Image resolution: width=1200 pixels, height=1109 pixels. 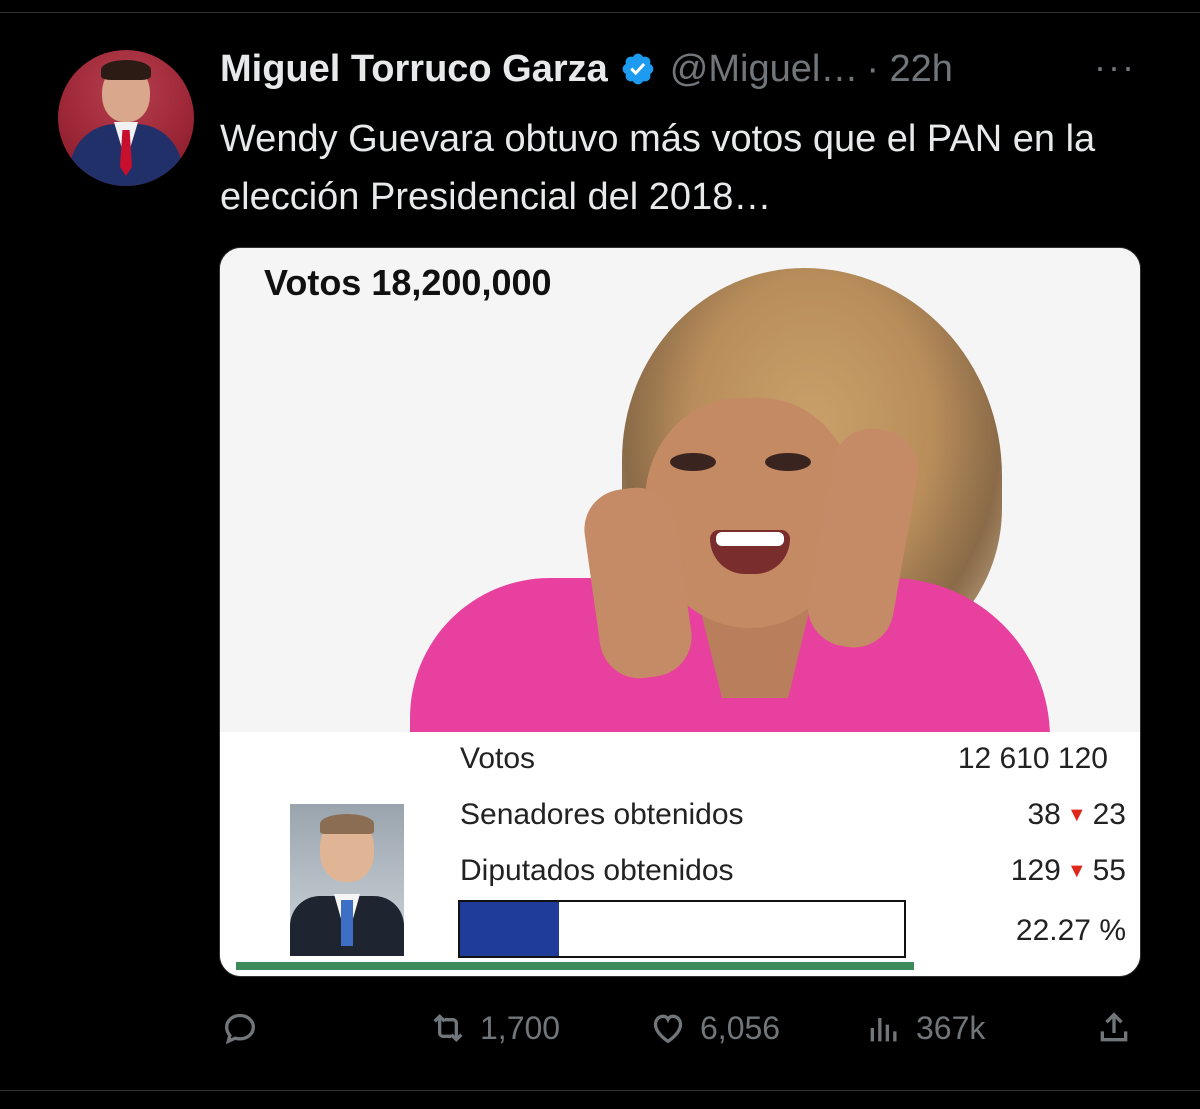 I want to click on stat-value-diputados: 129 ▼ 55, so click(x=1068, y=871).